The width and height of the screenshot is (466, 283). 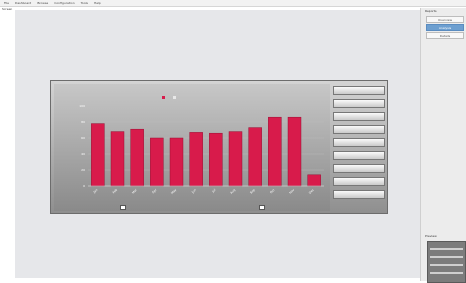 I want to click on x-tick-label: Jan, so click(x=95, y=191).